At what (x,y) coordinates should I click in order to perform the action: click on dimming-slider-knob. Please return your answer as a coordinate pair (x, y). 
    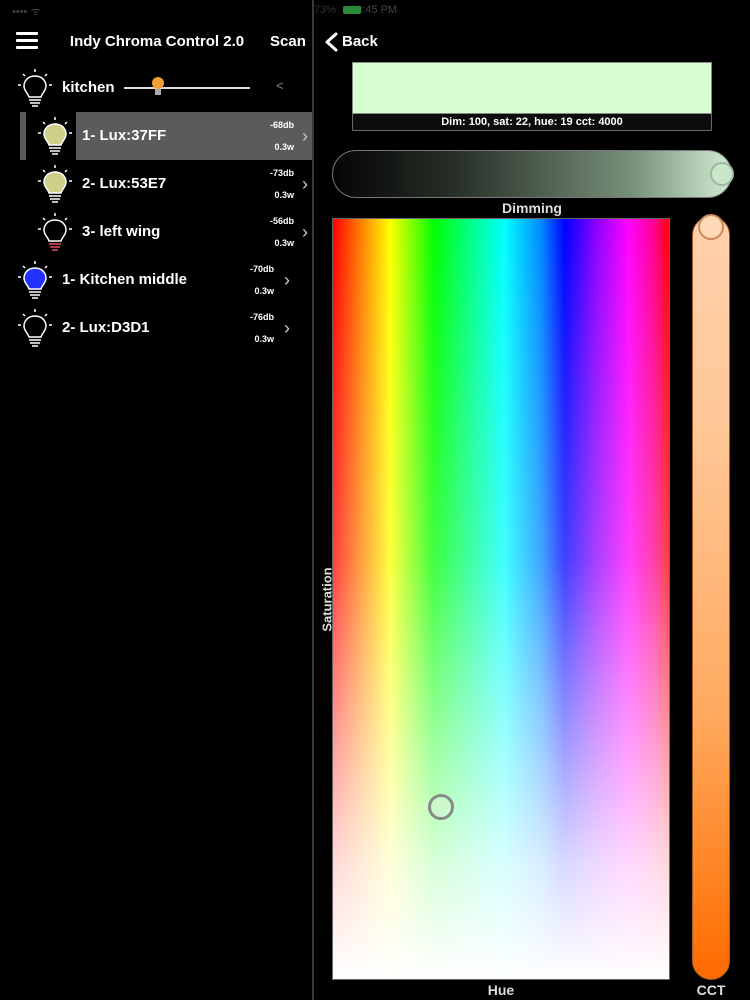
    Looking at the image, I should click on (722, 174).